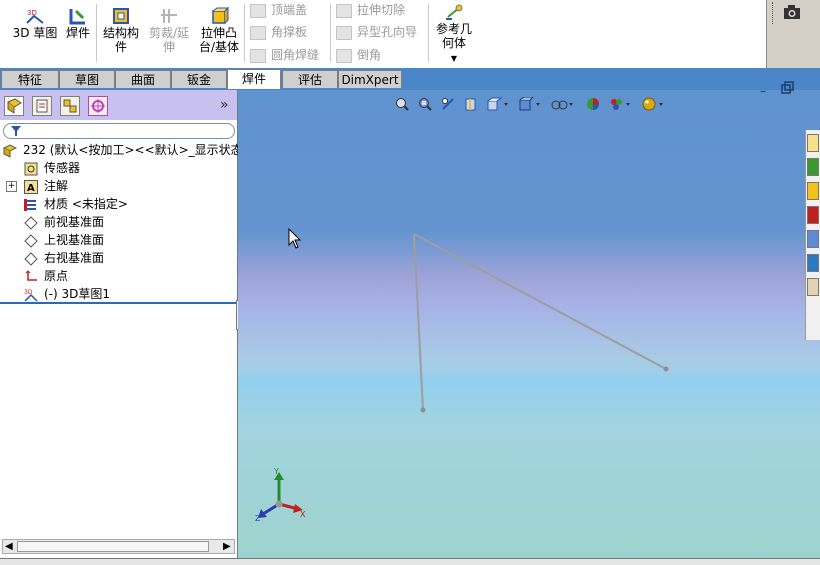 The height and width of the screenshot is (565, 820). I want to click on tab-sketch: 草图, so click(87, 79).